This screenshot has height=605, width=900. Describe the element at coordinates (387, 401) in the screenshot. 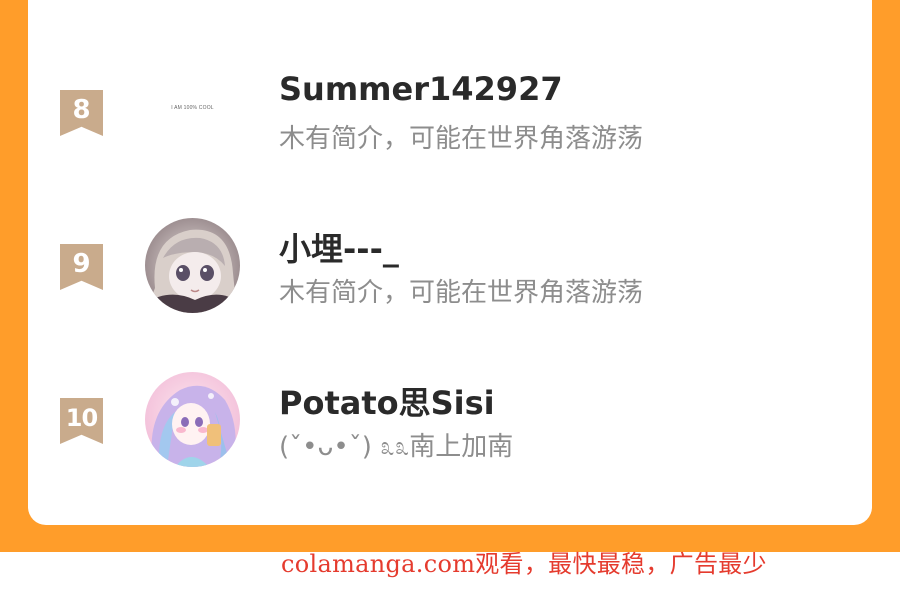

I see `username: Potato思Sisi` at that location.